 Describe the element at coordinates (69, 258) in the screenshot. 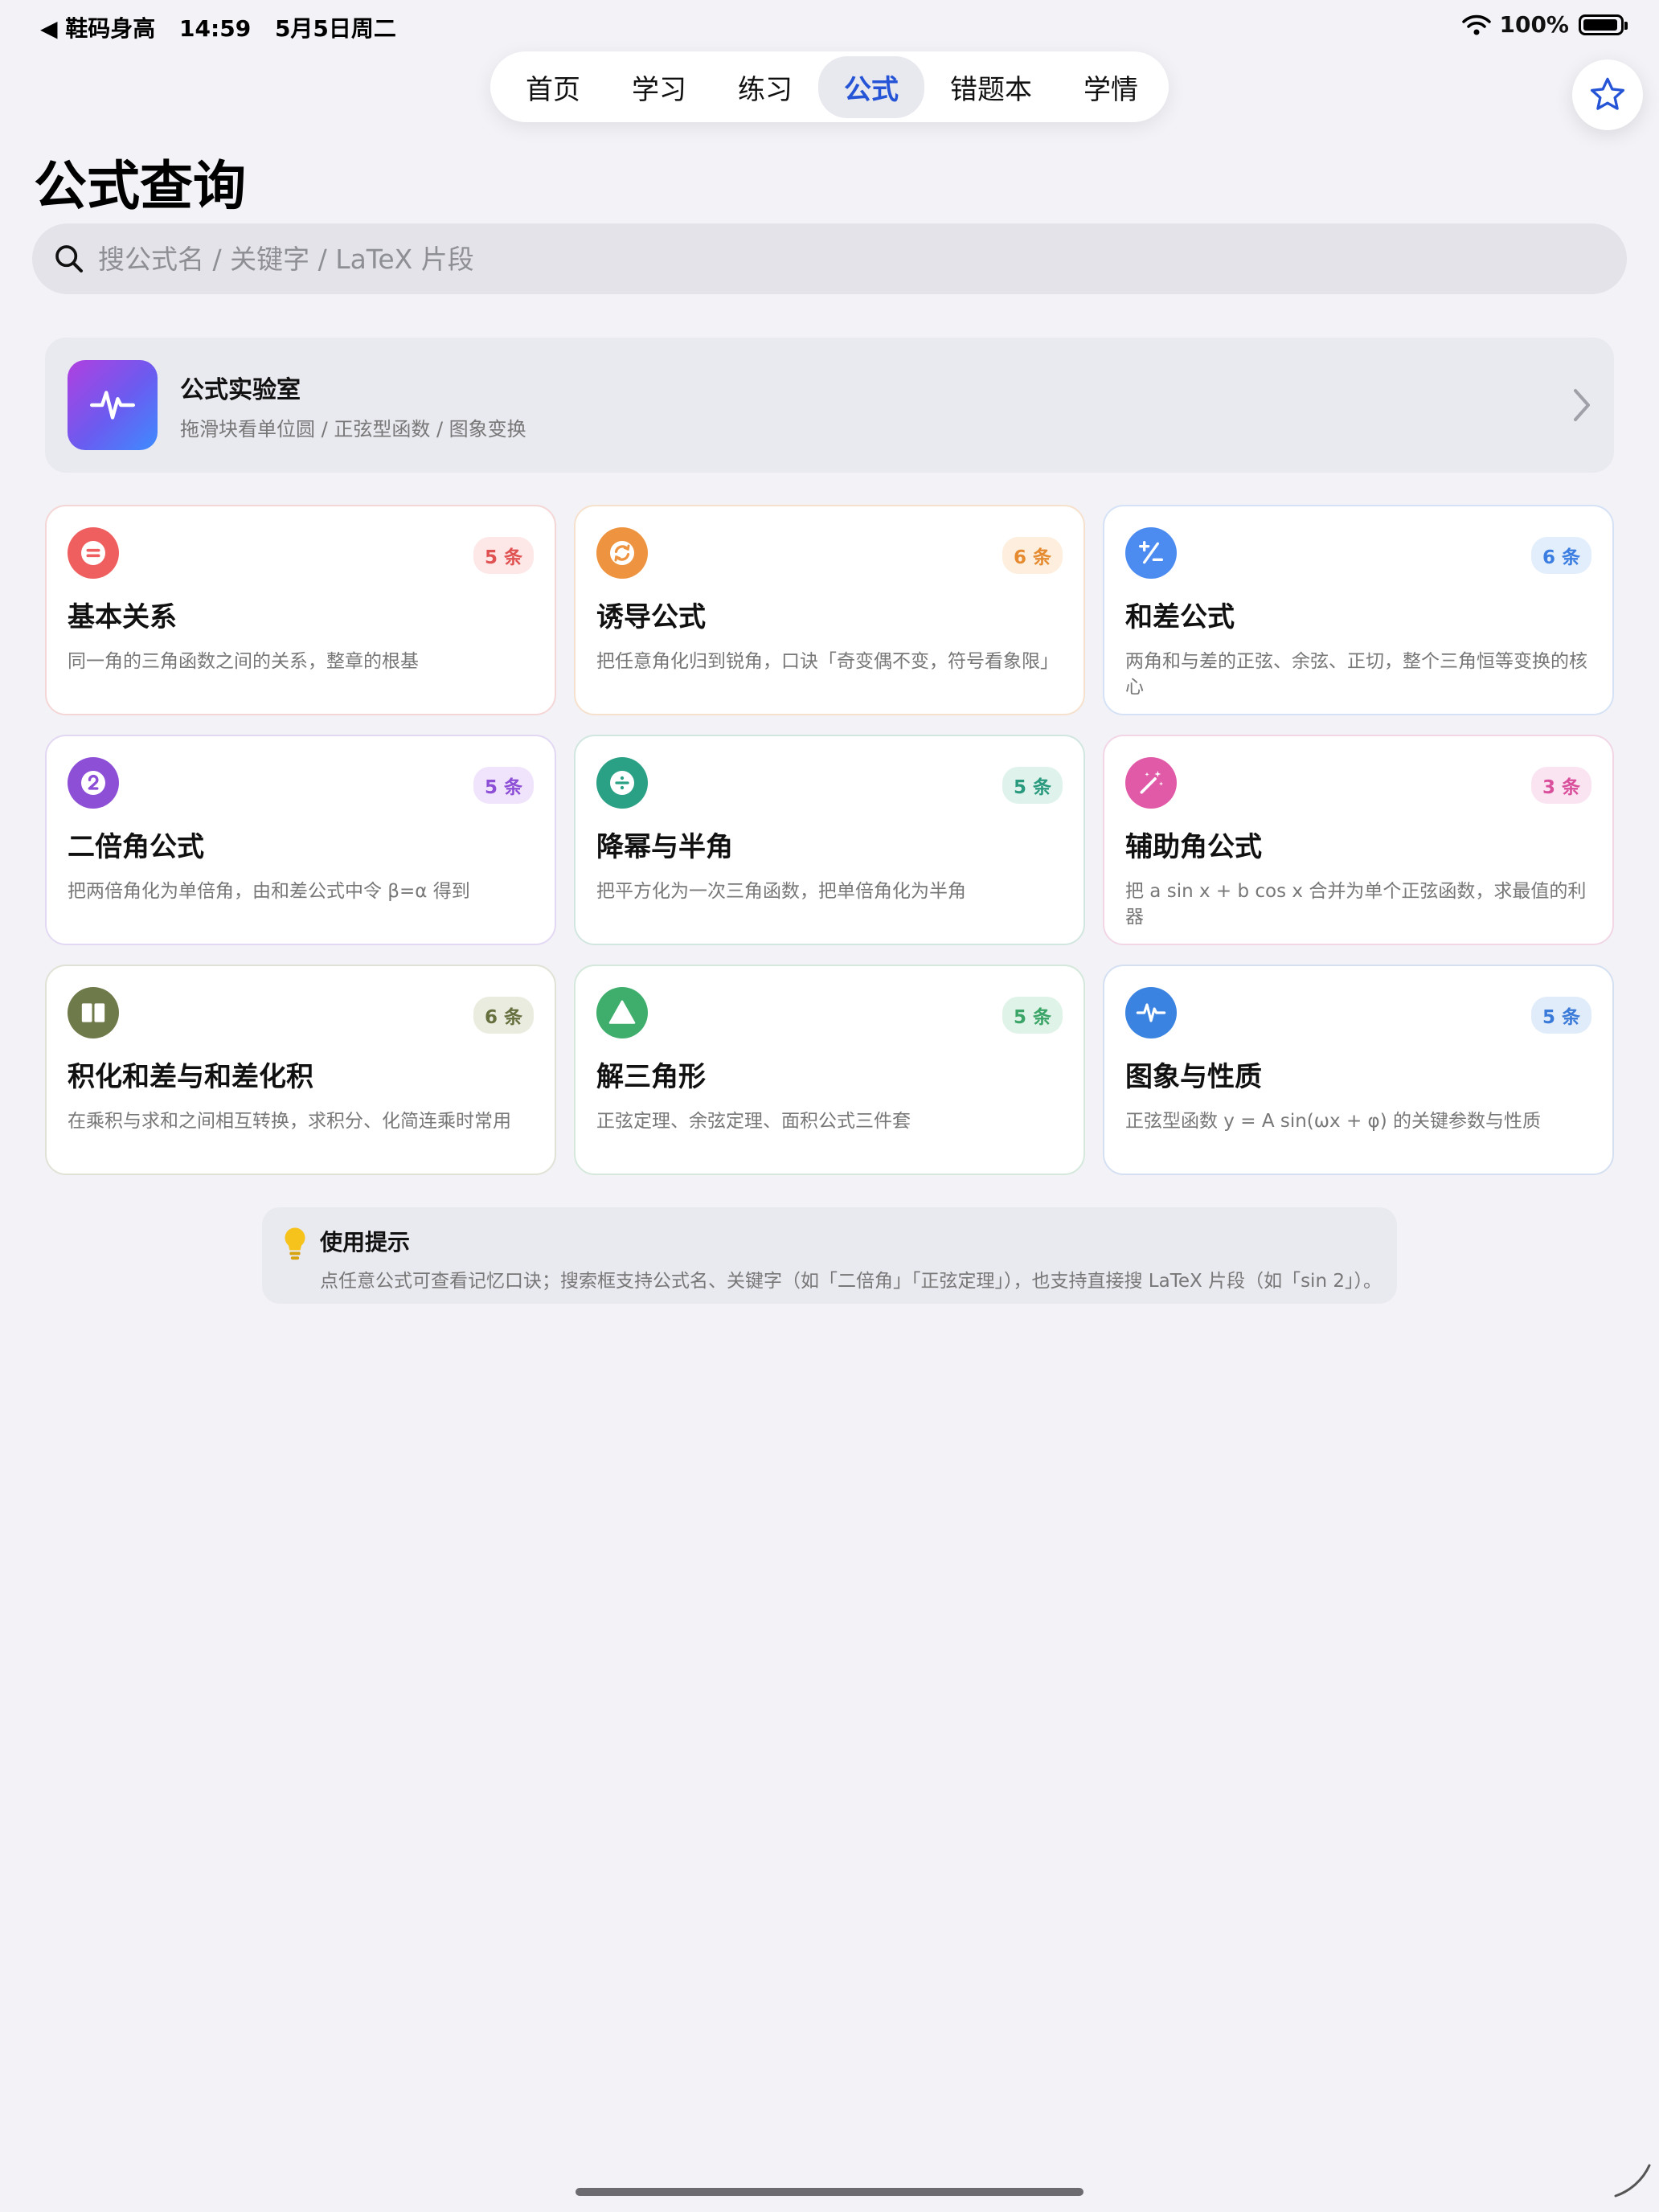

I see `search-icon` at that location.